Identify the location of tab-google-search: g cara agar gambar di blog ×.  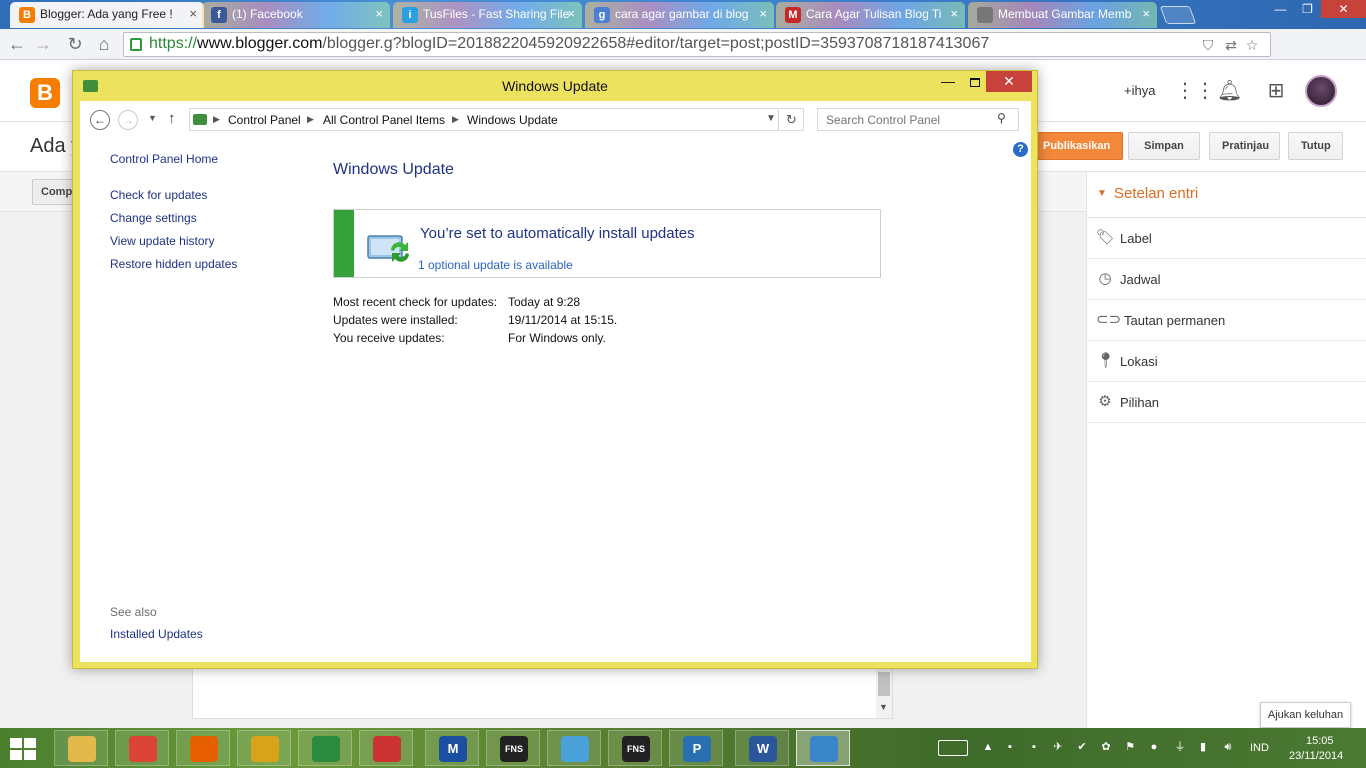
(679, 15).